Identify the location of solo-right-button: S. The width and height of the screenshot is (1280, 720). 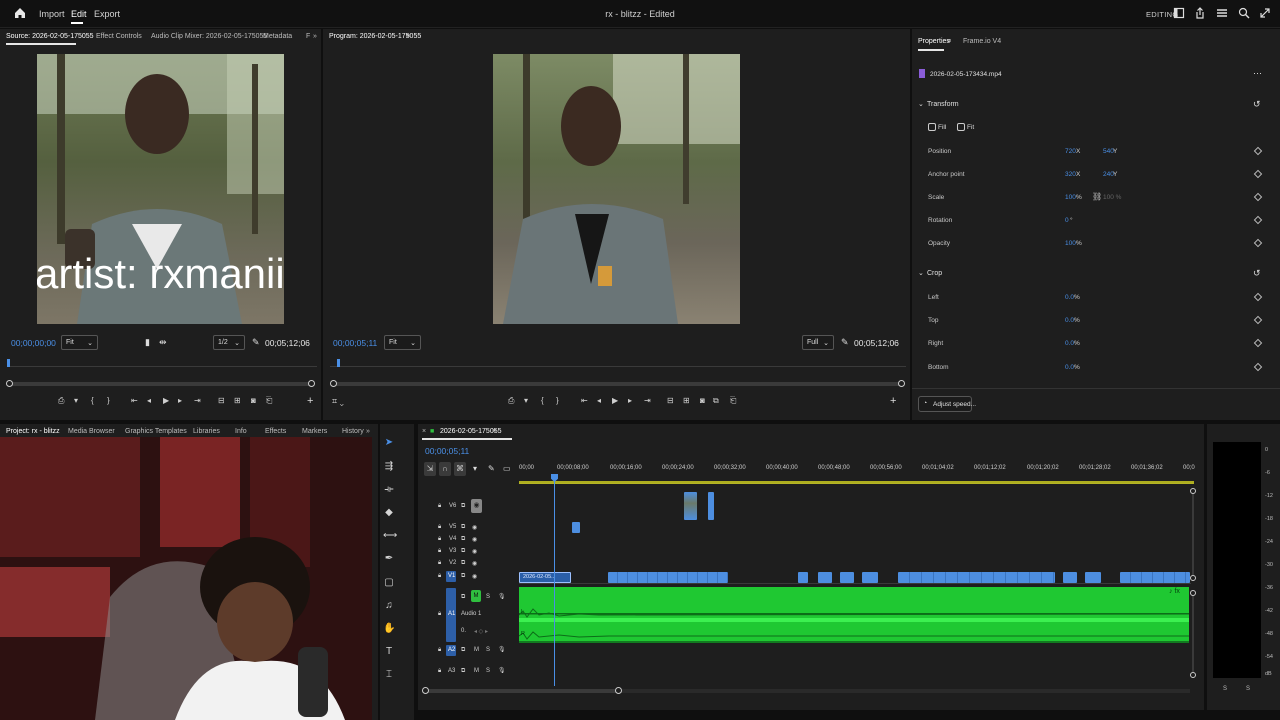
(1248, 689).